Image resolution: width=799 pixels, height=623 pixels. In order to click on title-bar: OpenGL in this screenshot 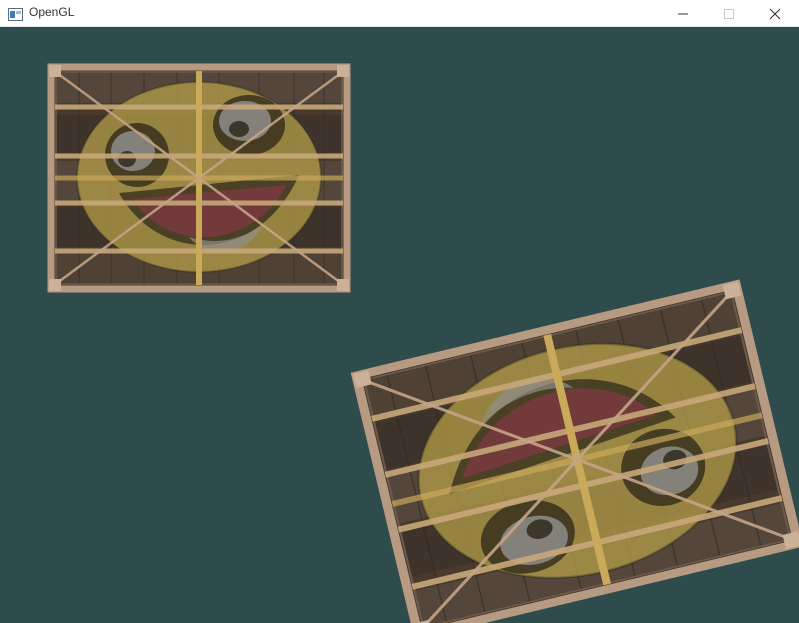, I will do `click(399, 13)`.